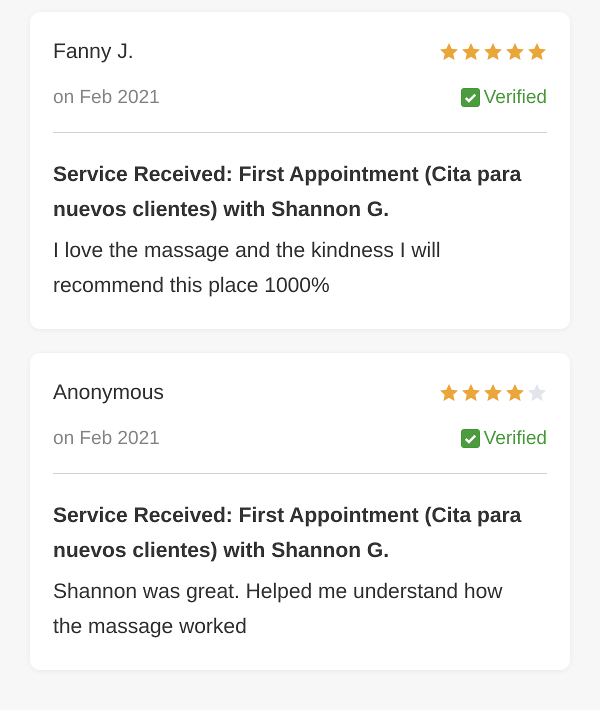 The width and height of the screenshot is (600, 710). I want to click on reviewer-name: Fanny J., so click(93, 52).